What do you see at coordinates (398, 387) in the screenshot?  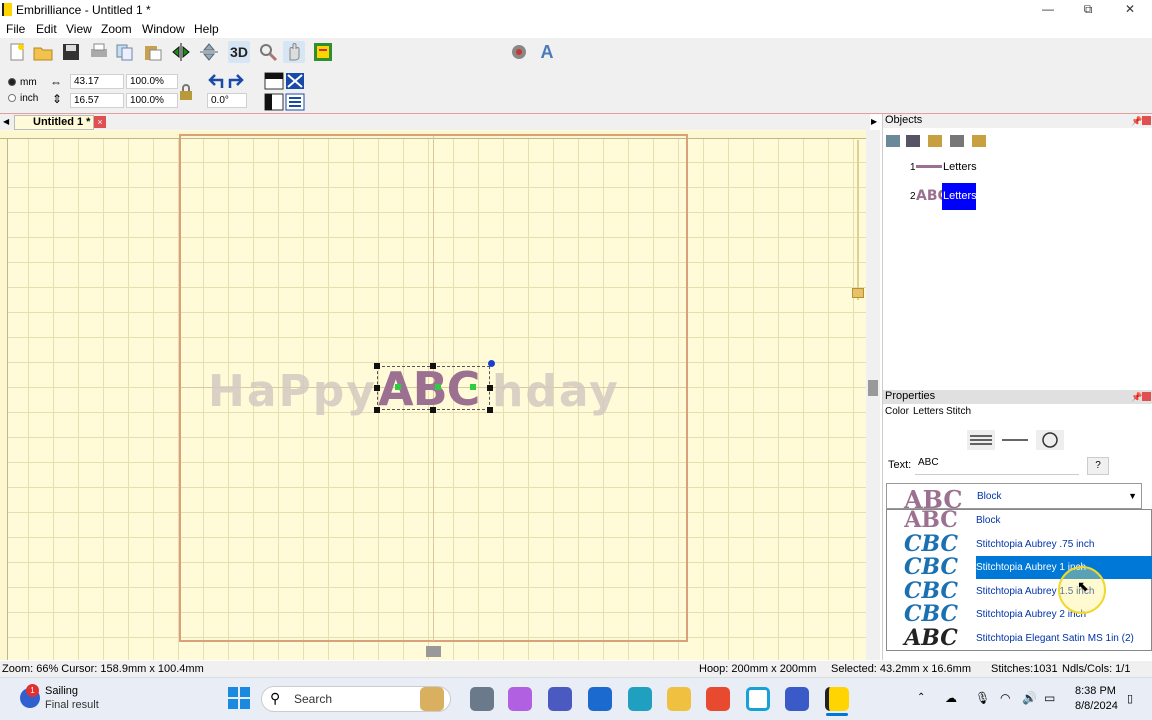 I see `letter-node-a` at bounding box center [398, 387].